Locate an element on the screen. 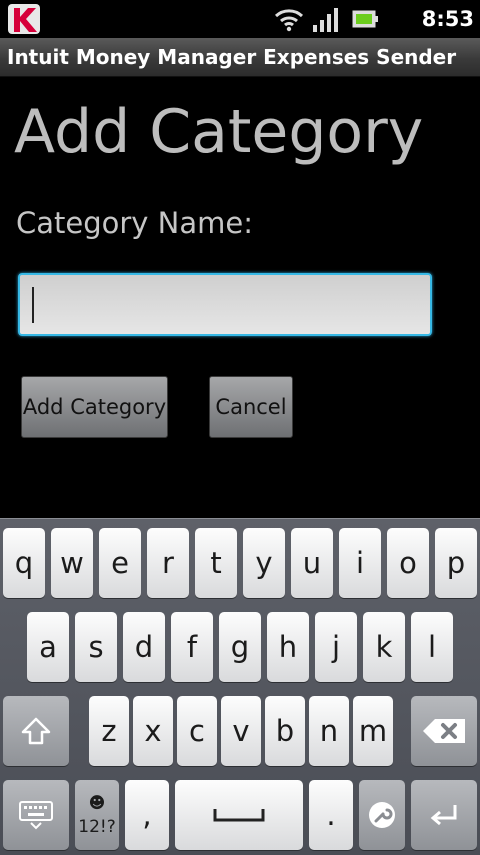 The height and width of the screenshot is (855, 480). enter-icon is located at coordinates (443, 815).